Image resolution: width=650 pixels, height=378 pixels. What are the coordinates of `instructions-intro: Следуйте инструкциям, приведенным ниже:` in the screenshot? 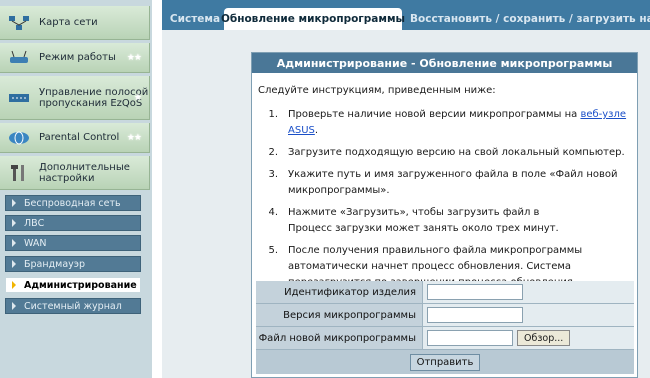 It's located at (377, 90).